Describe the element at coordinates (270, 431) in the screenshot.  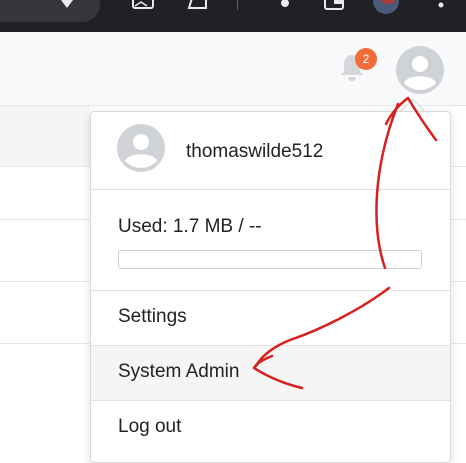
I see `menu-item-log-out: Log out` at that location.